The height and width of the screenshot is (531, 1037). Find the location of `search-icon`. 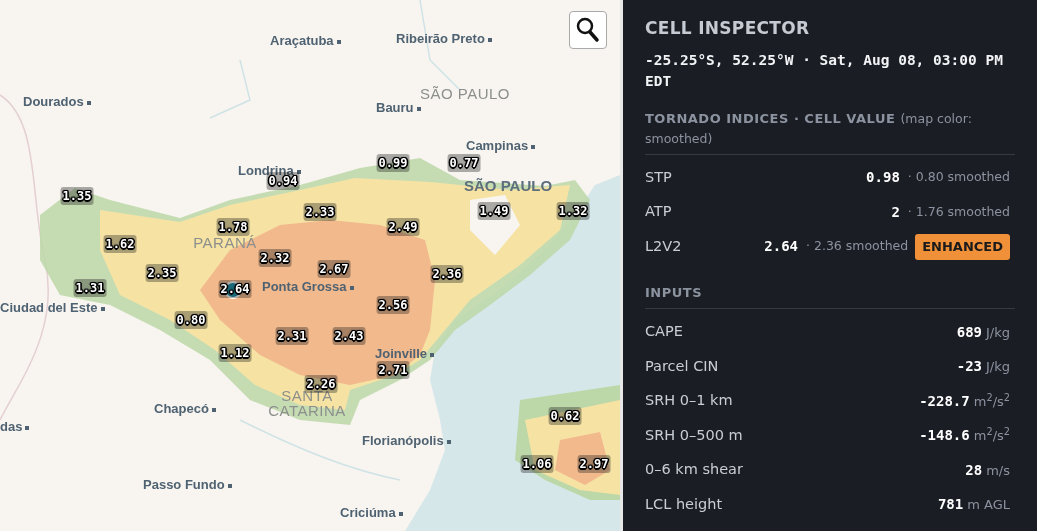

search-icon is located at coordinates (588, 30).